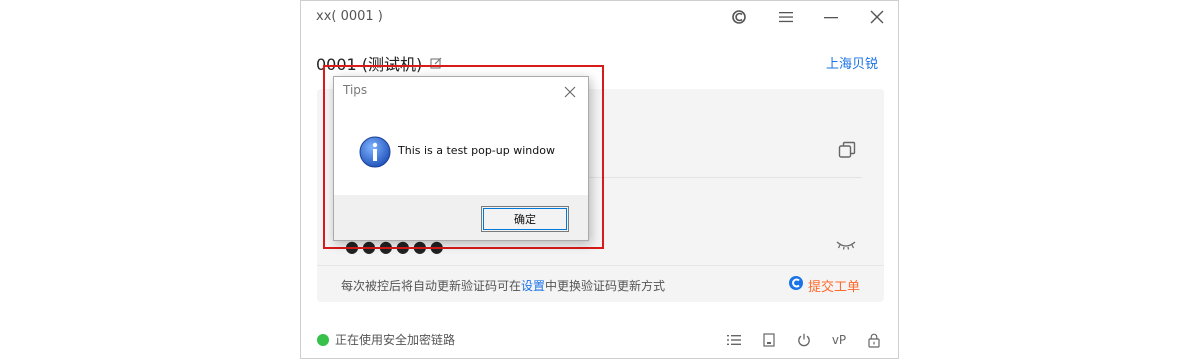 The height and width of the screenshot is (360, 1200). I want to click on notice-suffix: 中更换验证码更新方式, so click(605, 286).